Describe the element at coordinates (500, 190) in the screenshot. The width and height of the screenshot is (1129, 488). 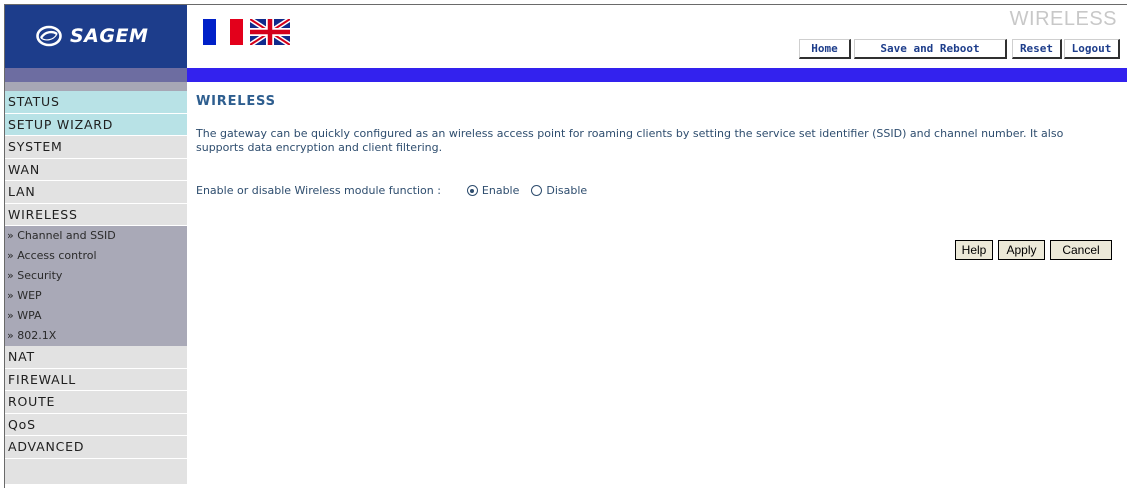
I see `enable-radio-label: Enable` at that location.